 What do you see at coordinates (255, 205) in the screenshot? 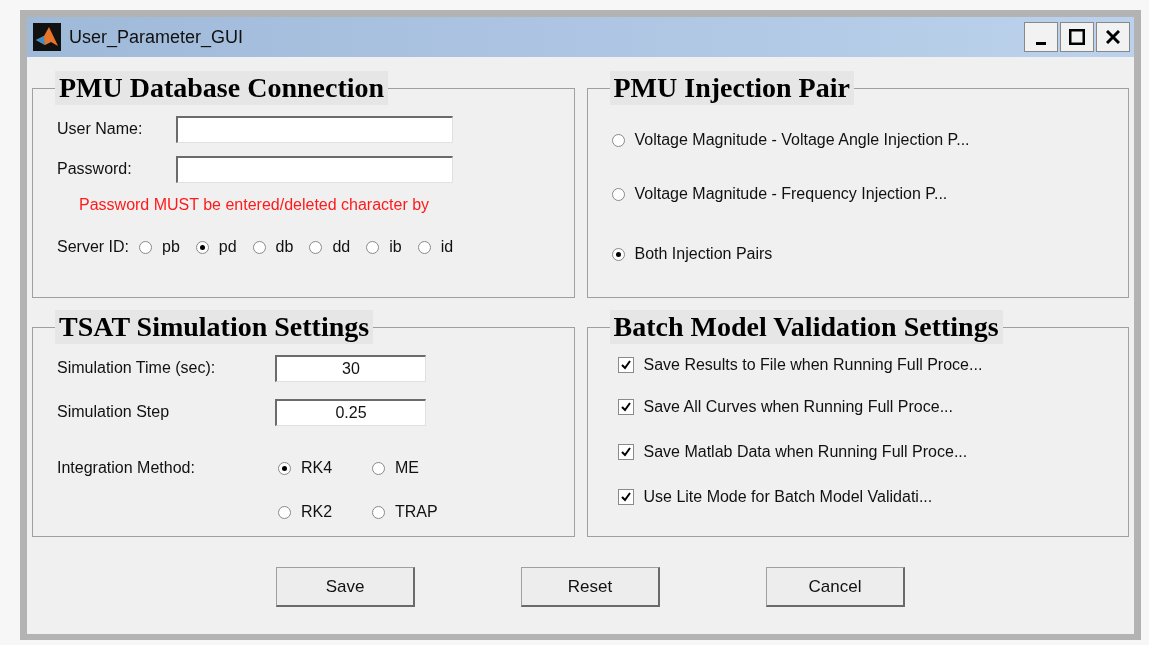
I see `warning-text: Password MUST be entered/deleted character by` at bounding box center [255, 205].